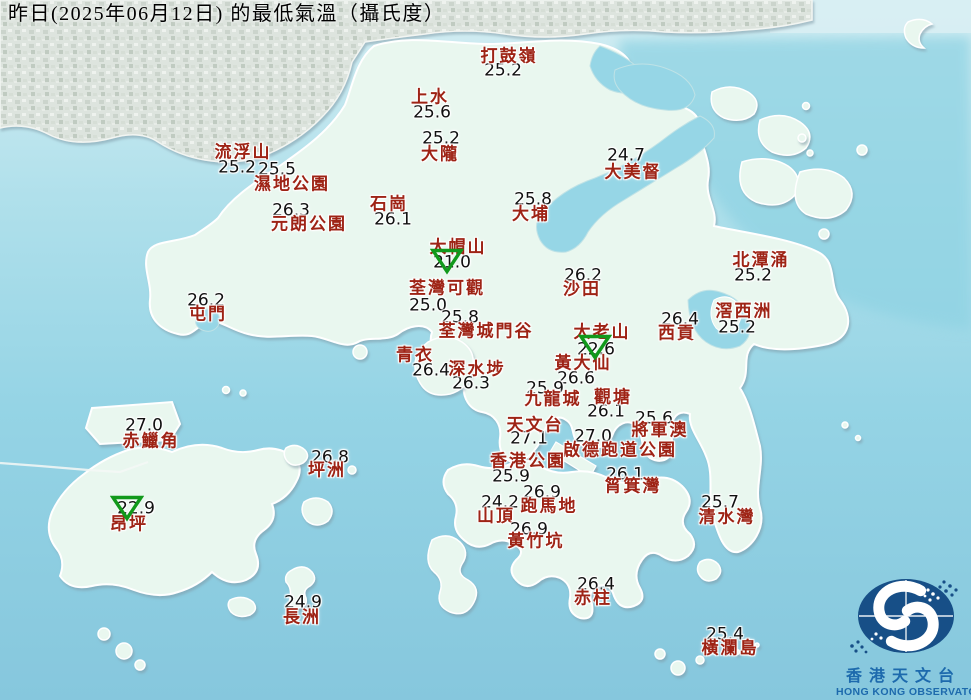  Describe the element at coordinates (531, 214) in the screenshot. I see `station-name: 大埔` at that location.